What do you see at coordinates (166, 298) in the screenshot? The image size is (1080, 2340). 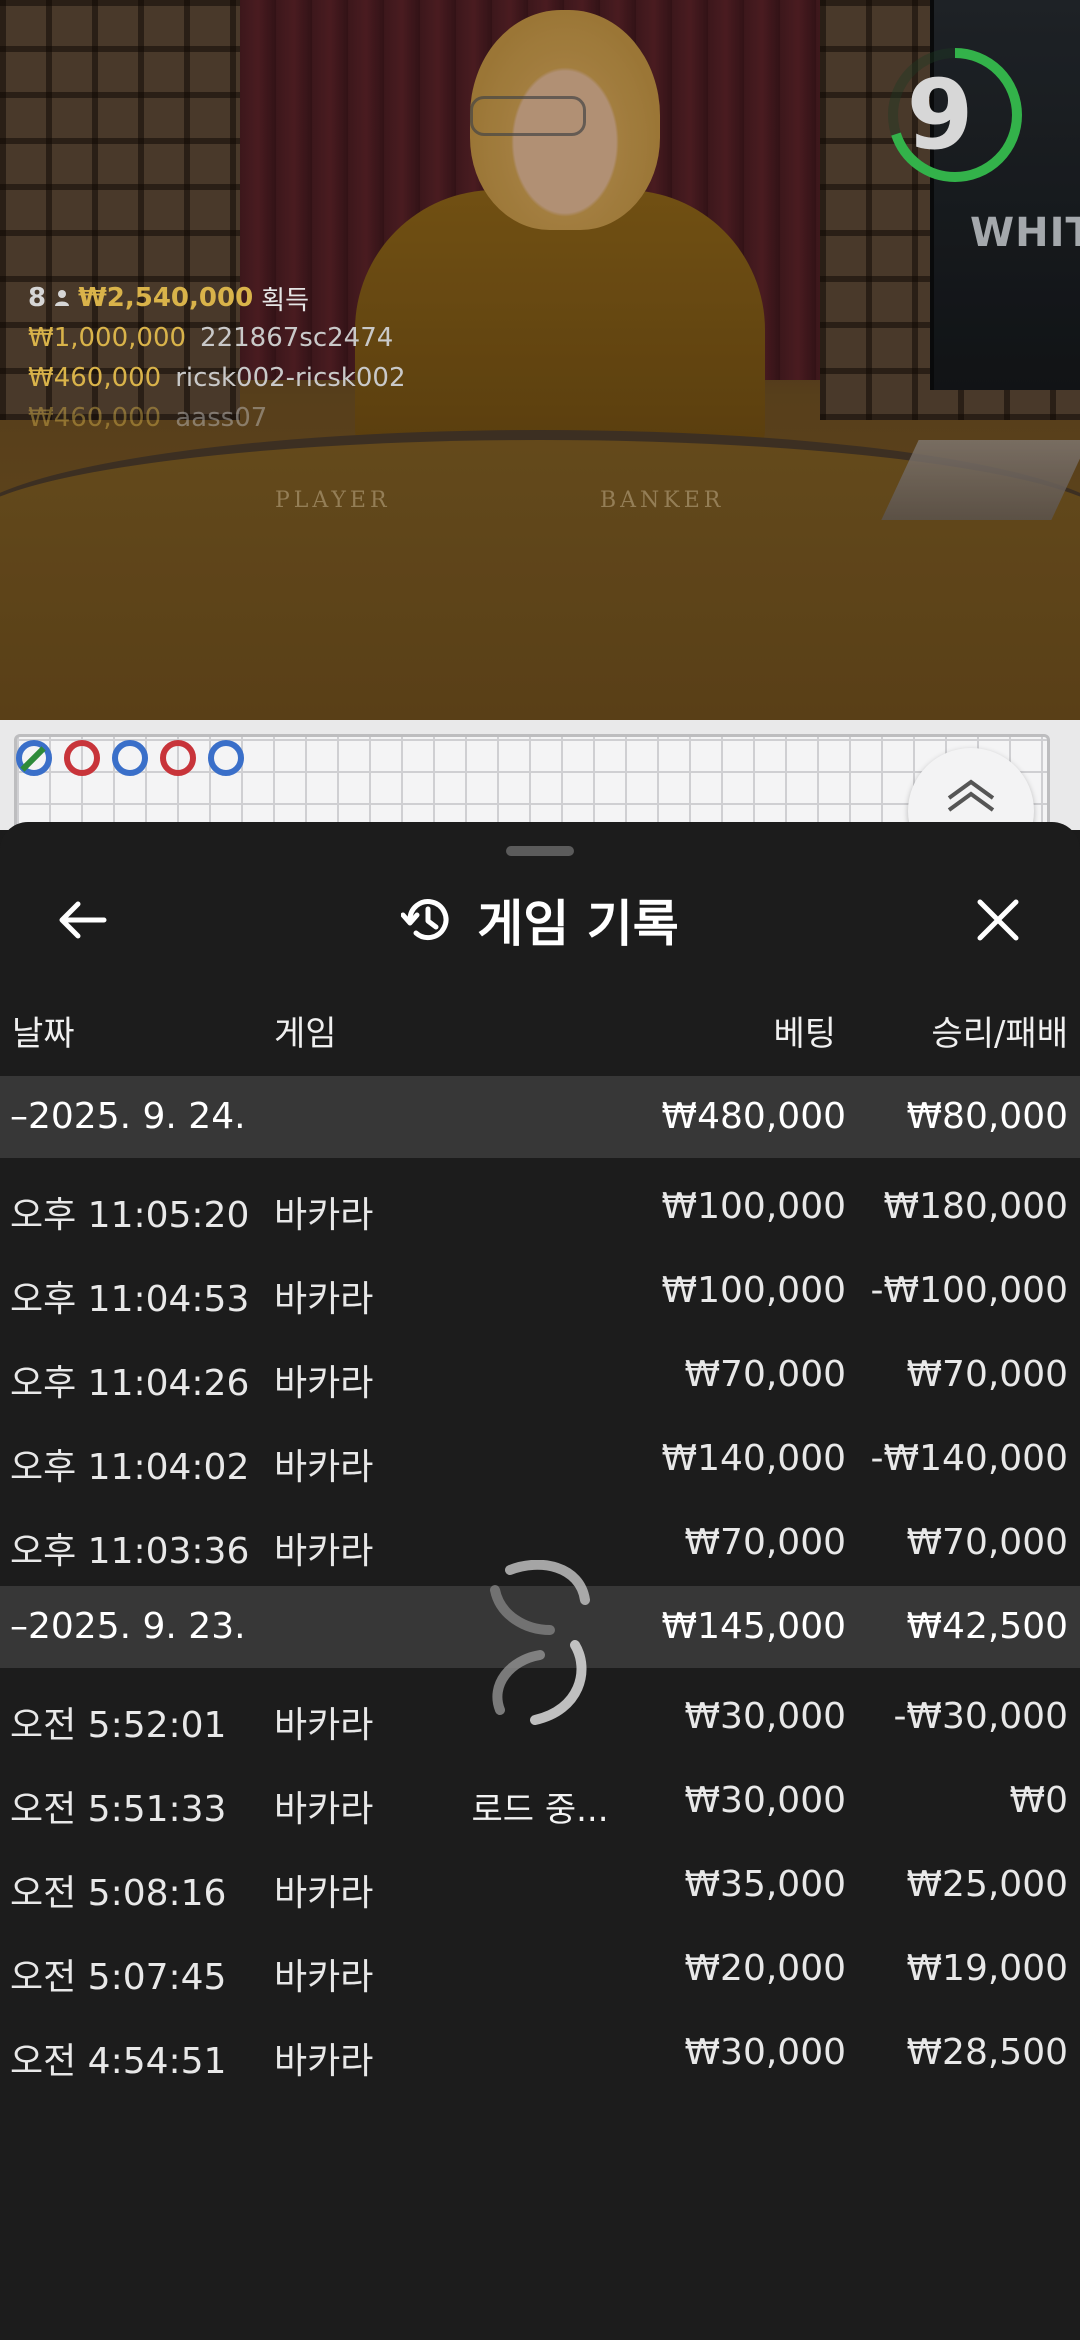 I see `winners-total-amount: ₩2,540,000` at bounding box center [166, 298].